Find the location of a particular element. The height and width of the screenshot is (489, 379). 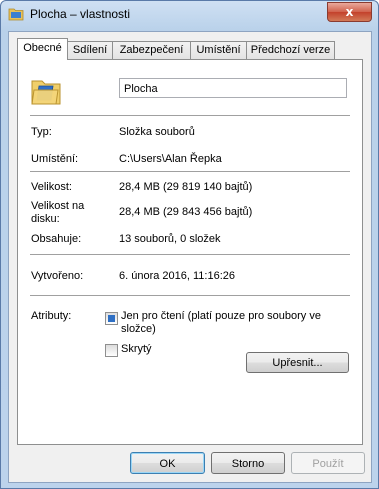

tab-sharing: Sdílení is located at coordinates (90, 50).